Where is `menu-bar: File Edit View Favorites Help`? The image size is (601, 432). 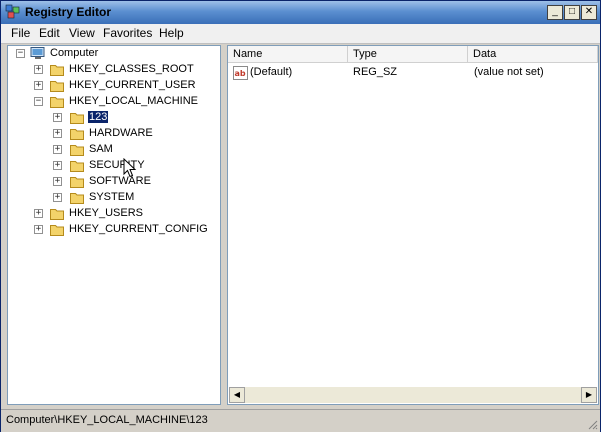 menu-bar: File Edit View Favorites Help is located at coordinates (300, 34).